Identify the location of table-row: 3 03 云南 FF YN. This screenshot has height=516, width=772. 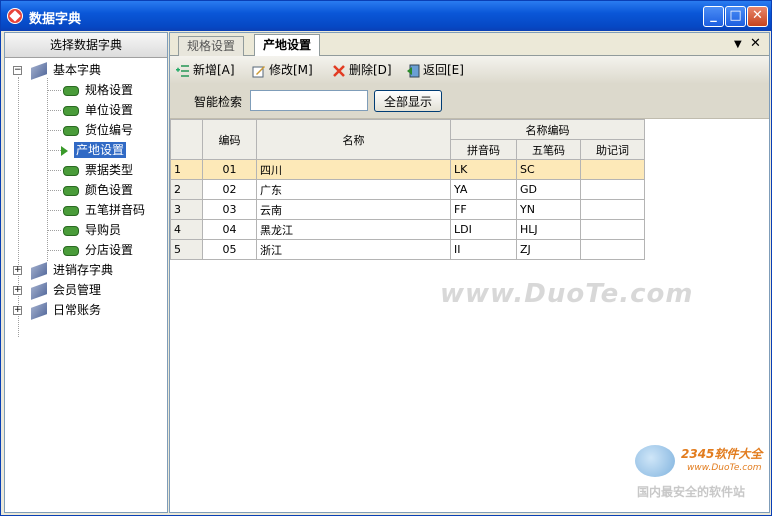
(407, 209).